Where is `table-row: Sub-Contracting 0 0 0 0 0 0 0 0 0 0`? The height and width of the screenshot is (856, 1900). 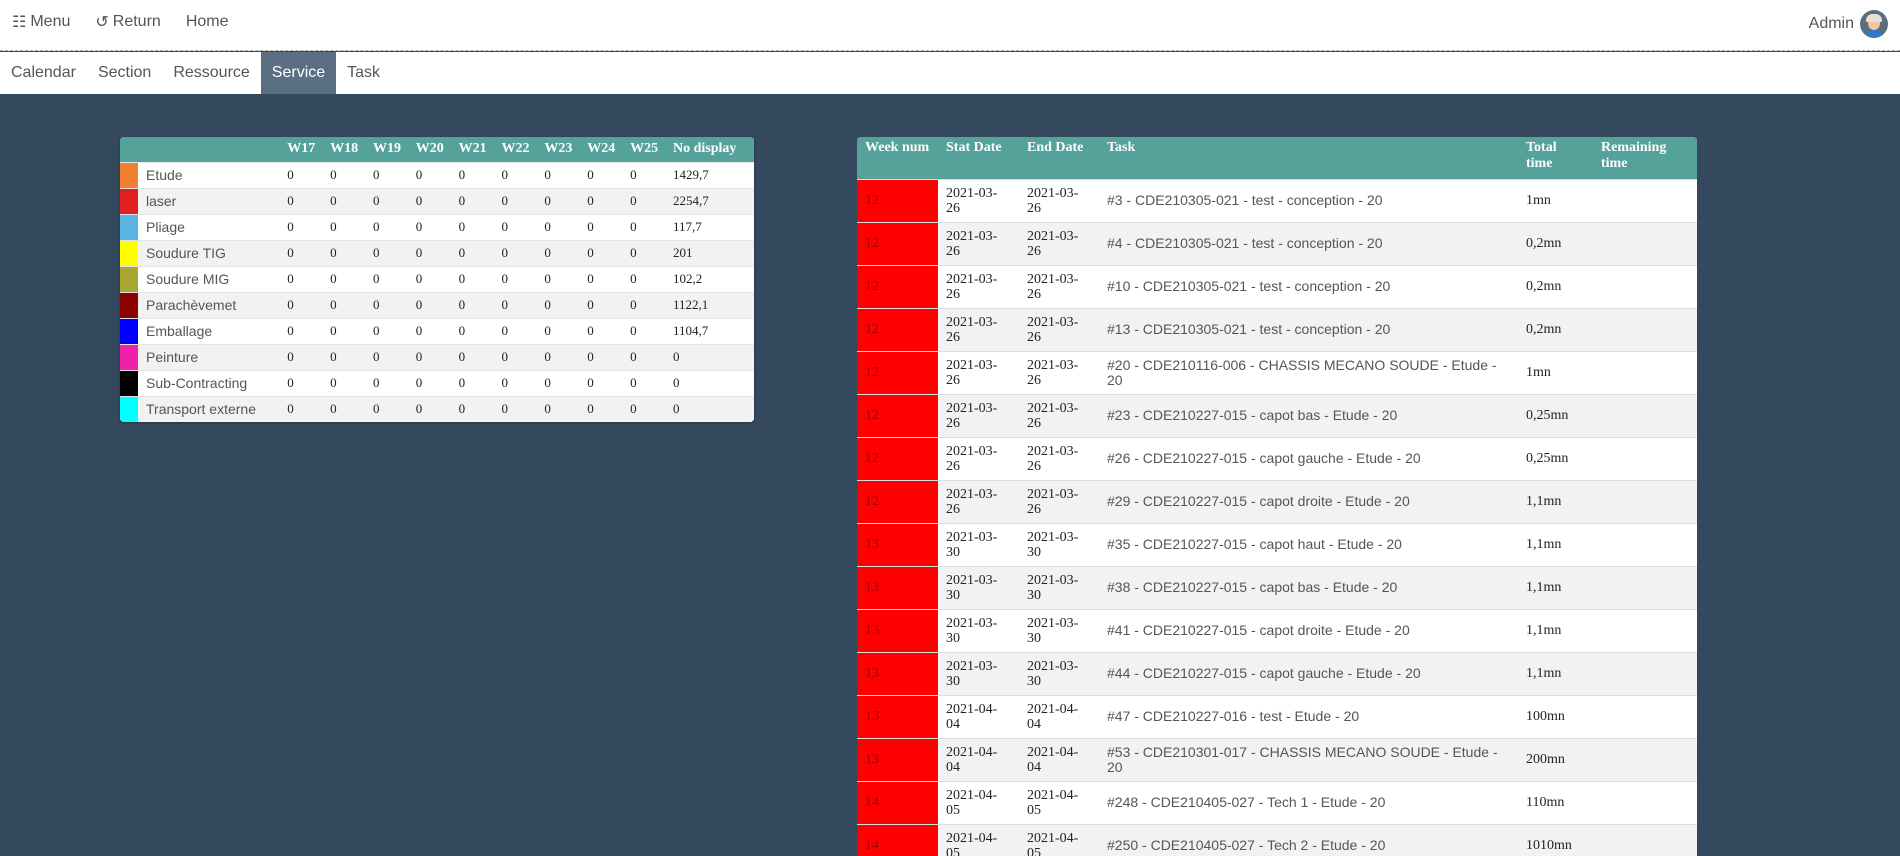
table-row: Sub-Contracting 0 0 0 0 0 0 0 0 0 0 is located at coordinates (437, 382).